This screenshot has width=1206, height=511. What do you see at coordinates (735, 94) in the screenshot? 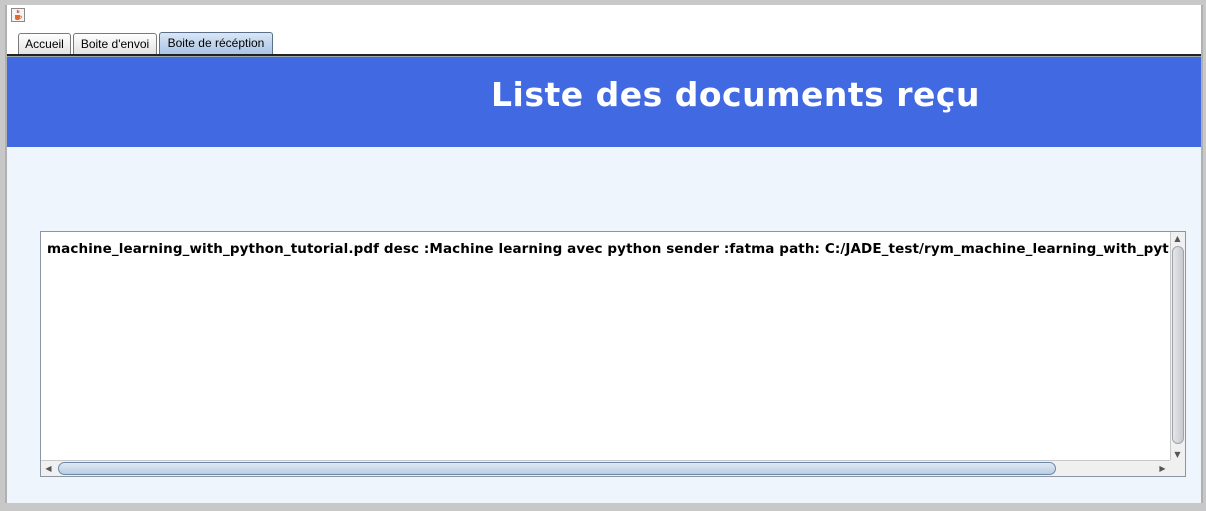
I see `page-title: Liste des documents reçu` at bounding box center [735, 94].